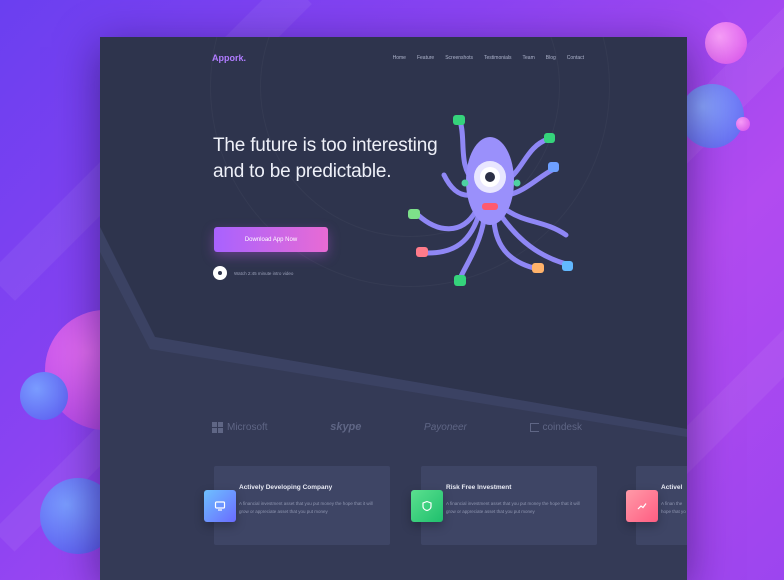 The width and height of the screenshot is (784, 580). I want to click on partner-logos: Microsoft skype Payoneer coindesk, so click(397, 427).